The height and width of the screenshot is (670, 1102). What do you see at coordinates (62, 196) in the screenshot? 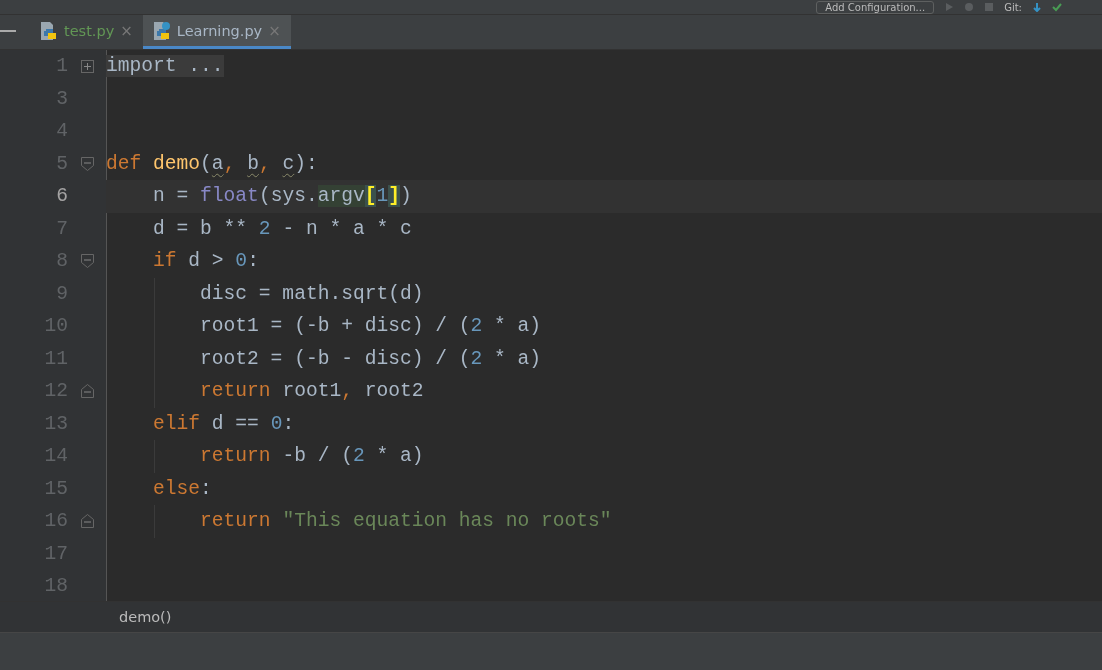
I see `line-number: 6` at bounding box center [62, 196].